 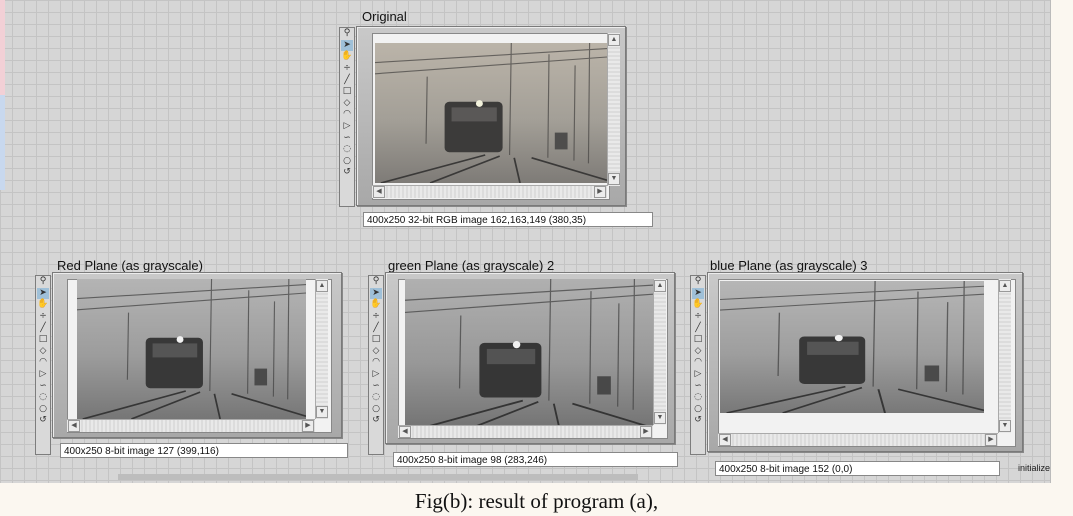 I want to click on red-plane-label: Red Plane (as grayscale), so click(x=130, y=265).